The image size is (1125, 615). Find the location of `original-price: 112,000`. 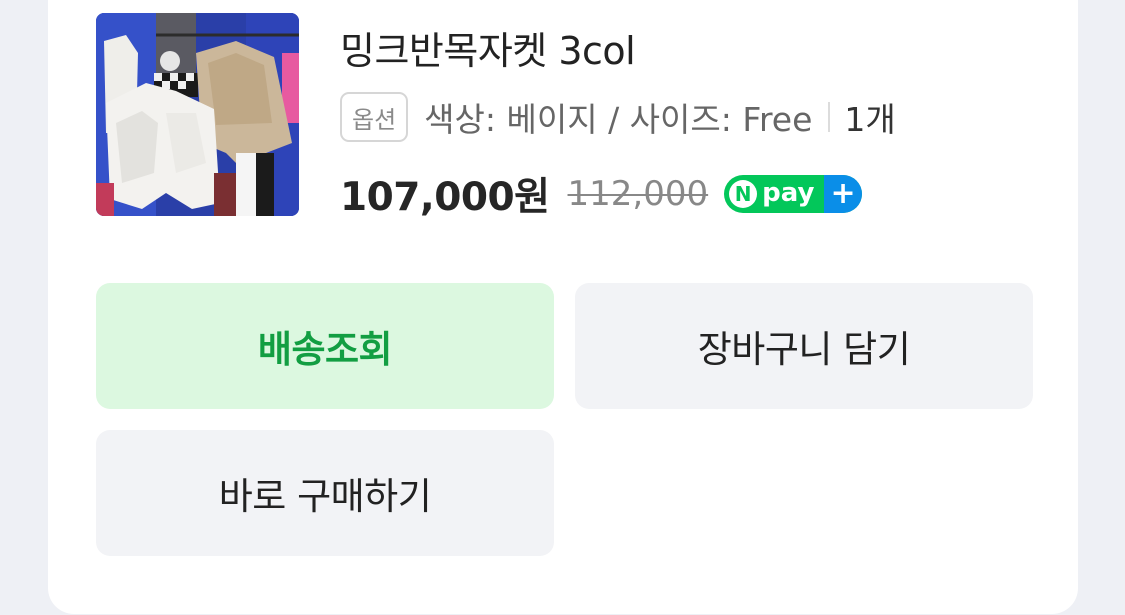

original-price: 112,000 is located at coordinates (638, 194).